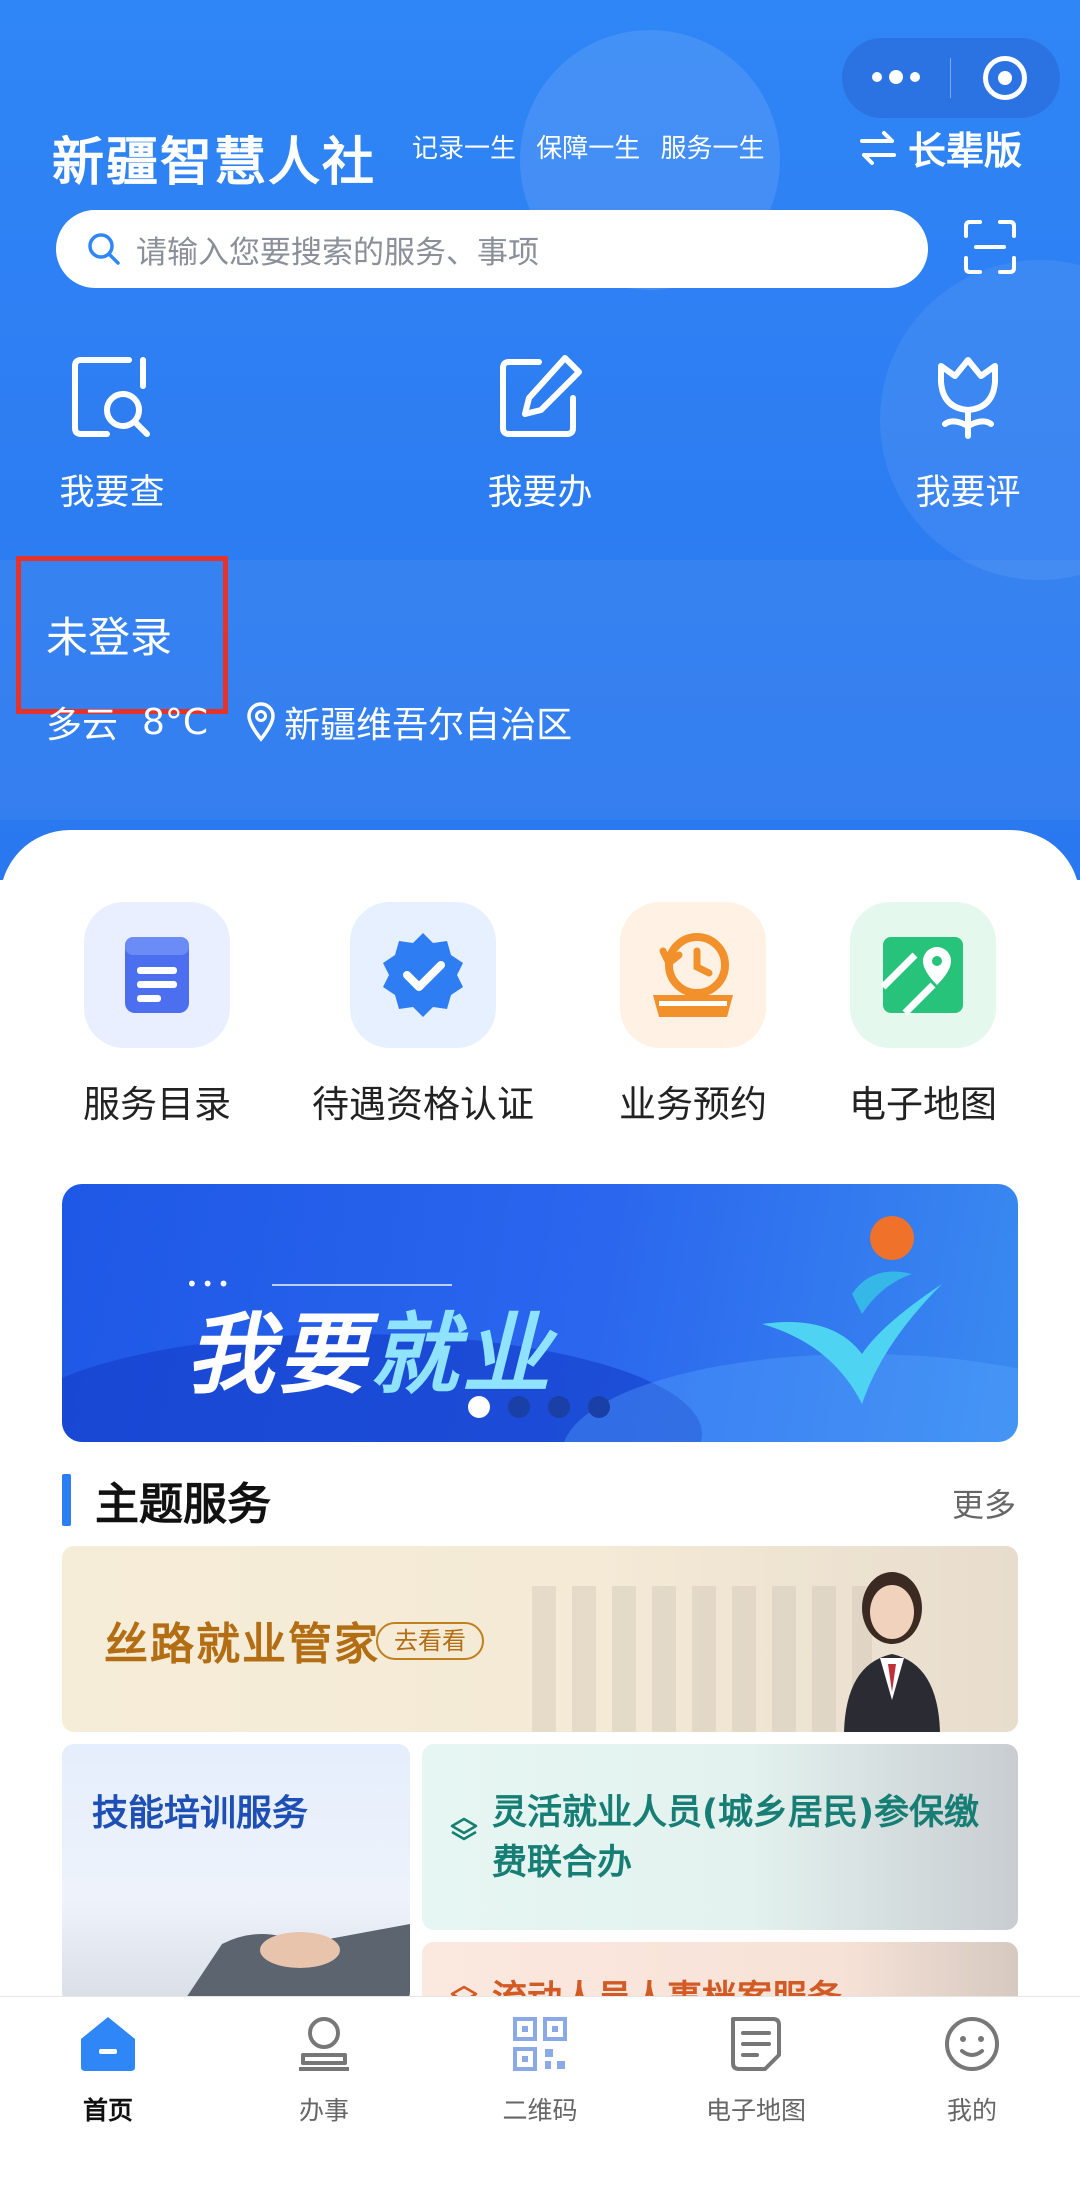  What do you see at coordinates (968, 398) in the screenshot?
I see `flower-icon` at bounding box center [968, 398].